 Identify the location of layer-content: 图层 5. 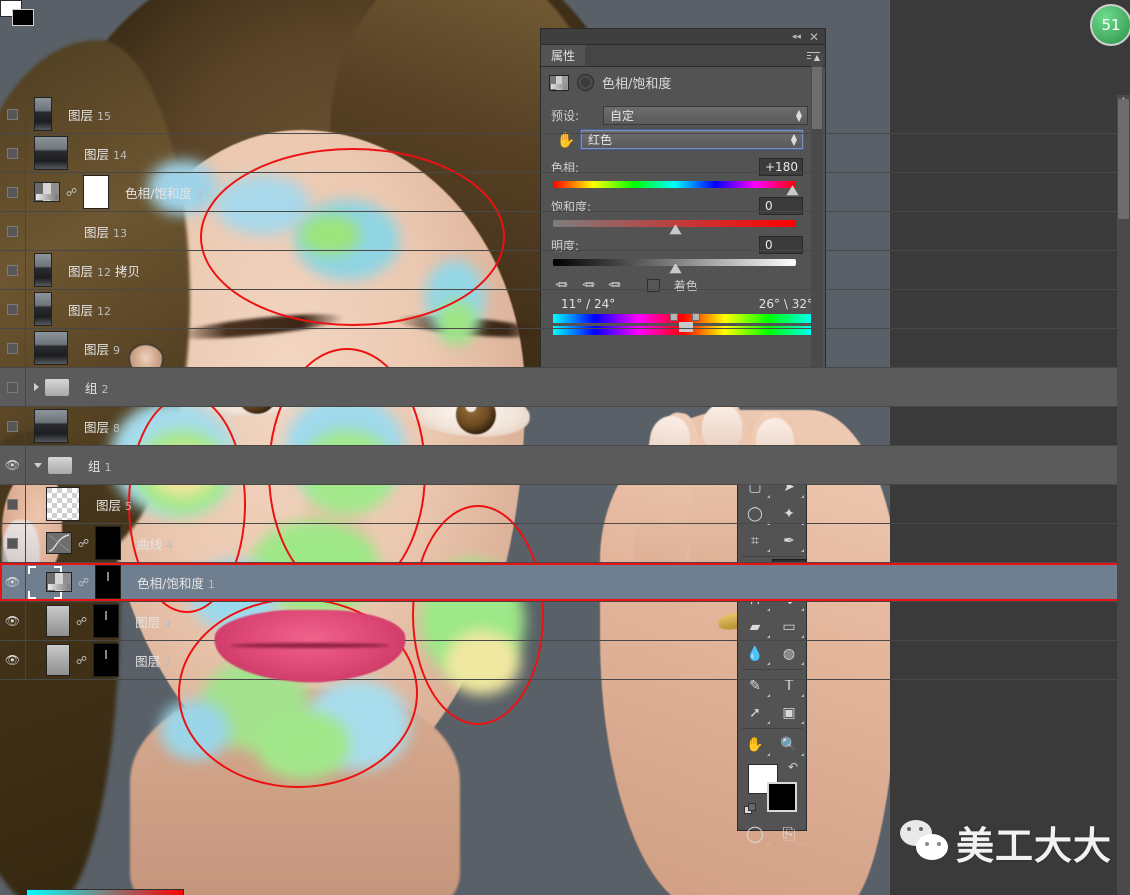
(578, 504).